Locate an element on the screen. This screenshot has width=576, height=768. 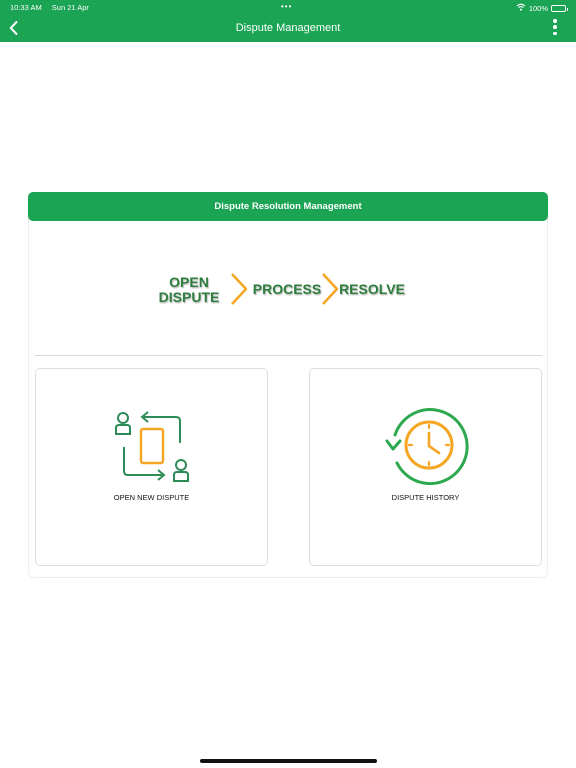
flow-step-open-line1: OPEN is located at coordinates (189, 282).